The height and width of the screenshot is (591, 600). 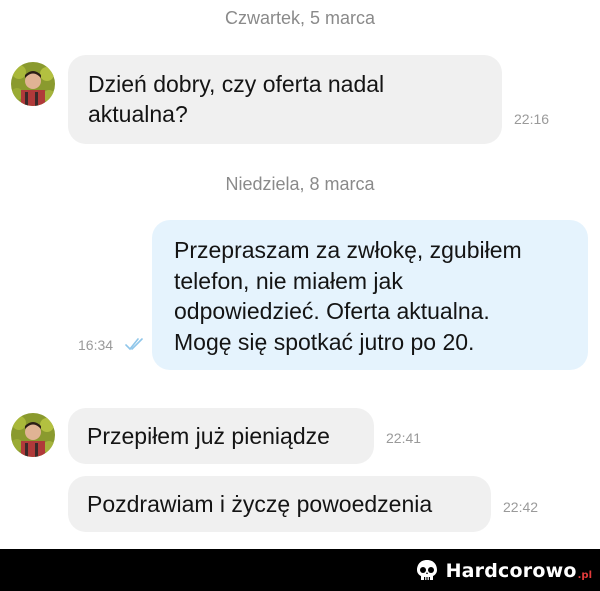 What do you see at coordinates (260, 504) in the screenshot?
I see `message-text: Pozdrawiam i życzę powoedzenia` at bounding box center [260, 504].